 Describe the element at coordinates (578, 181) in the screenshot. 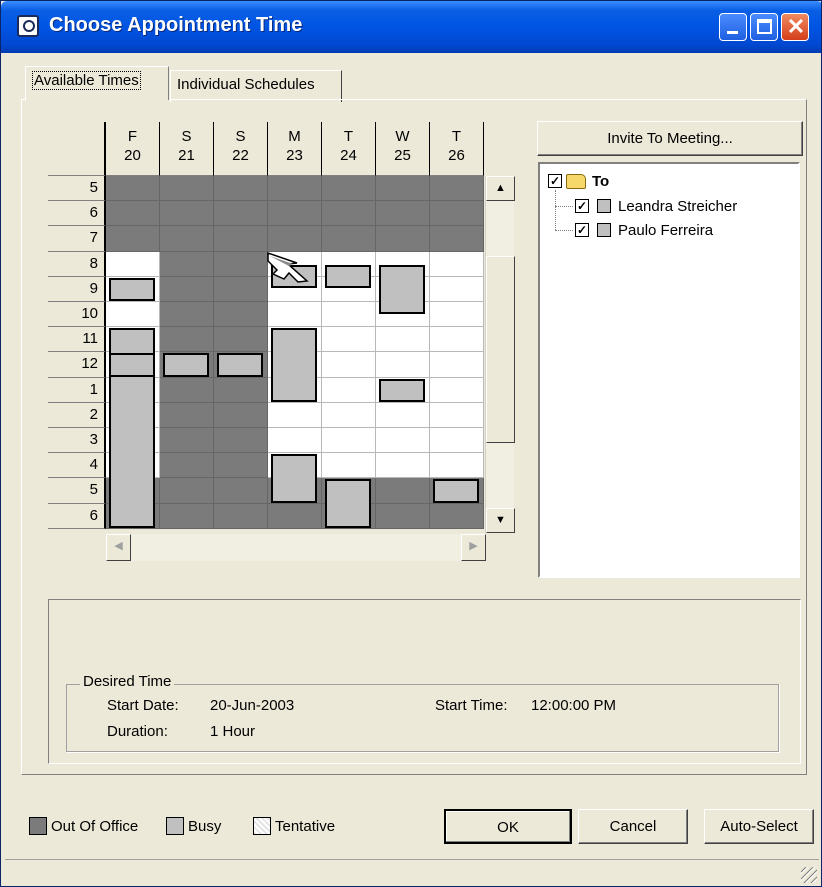

I see `tree-root: ✓ To` at that location.